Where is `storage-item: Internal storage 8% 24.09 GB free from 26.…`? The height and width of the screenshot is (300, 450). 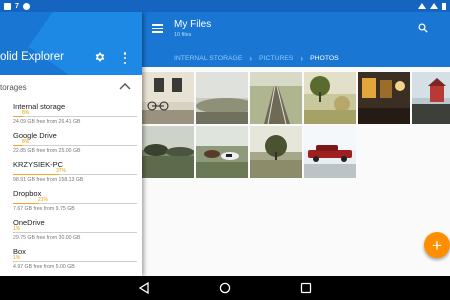
storage-item: Internal storage 8% 24.09 GB free from 26.… is located at coordinates (71, 113).